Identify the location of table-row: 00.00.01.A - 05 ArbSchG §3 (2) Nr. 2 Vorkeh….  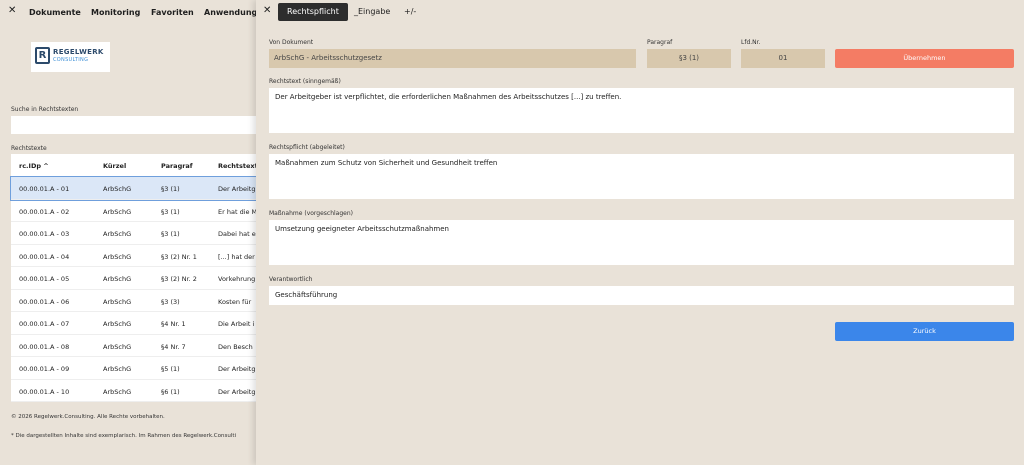
(133, 278).